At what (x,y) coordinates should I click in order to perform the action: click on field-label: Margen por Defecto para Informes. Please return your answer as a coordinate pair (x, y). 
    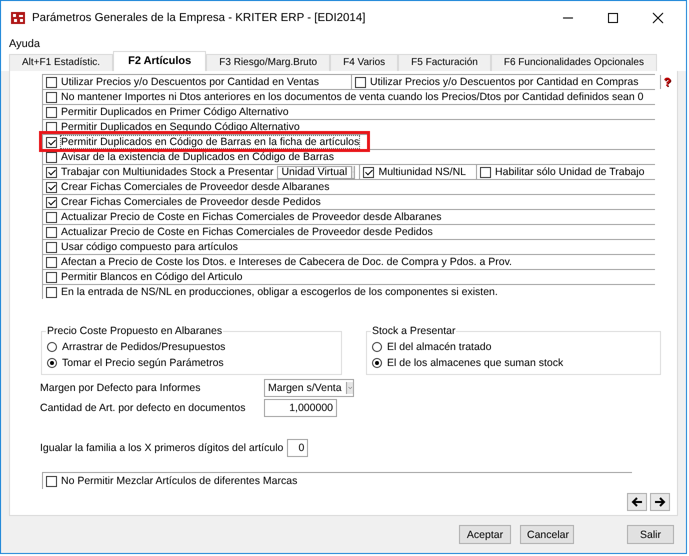
    Looking at the image, I should click on (121, 388).